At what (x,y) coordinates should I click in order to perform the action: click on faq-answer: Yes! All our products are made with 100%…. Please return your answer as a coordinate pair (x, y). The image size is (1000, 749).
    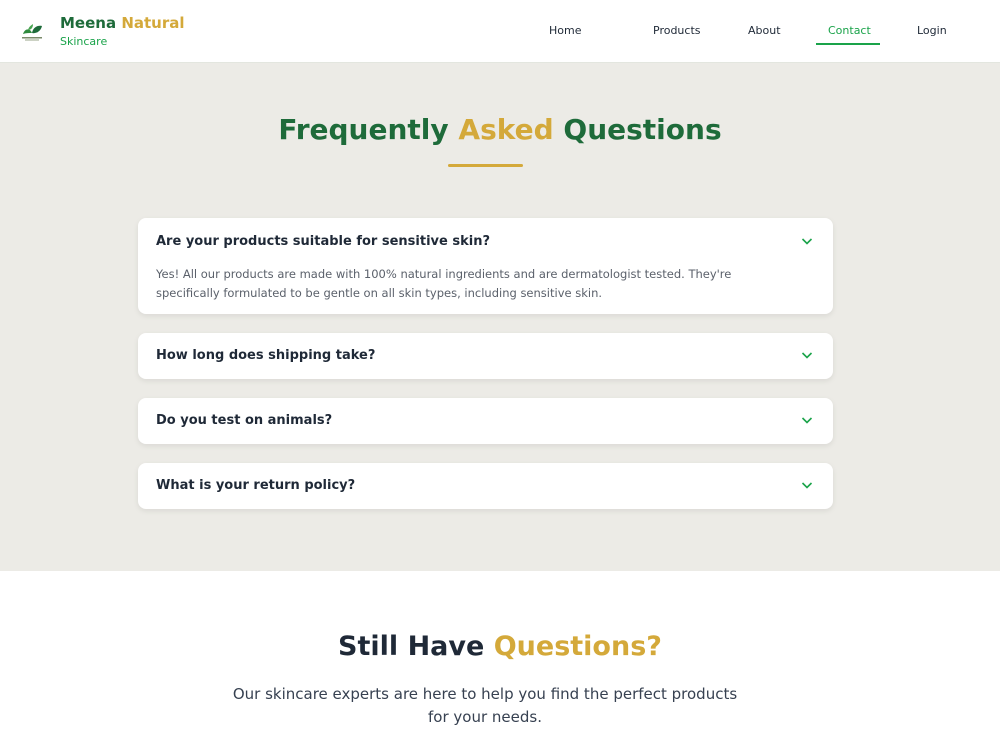
    Looking at the image, I should click on (444, 283).